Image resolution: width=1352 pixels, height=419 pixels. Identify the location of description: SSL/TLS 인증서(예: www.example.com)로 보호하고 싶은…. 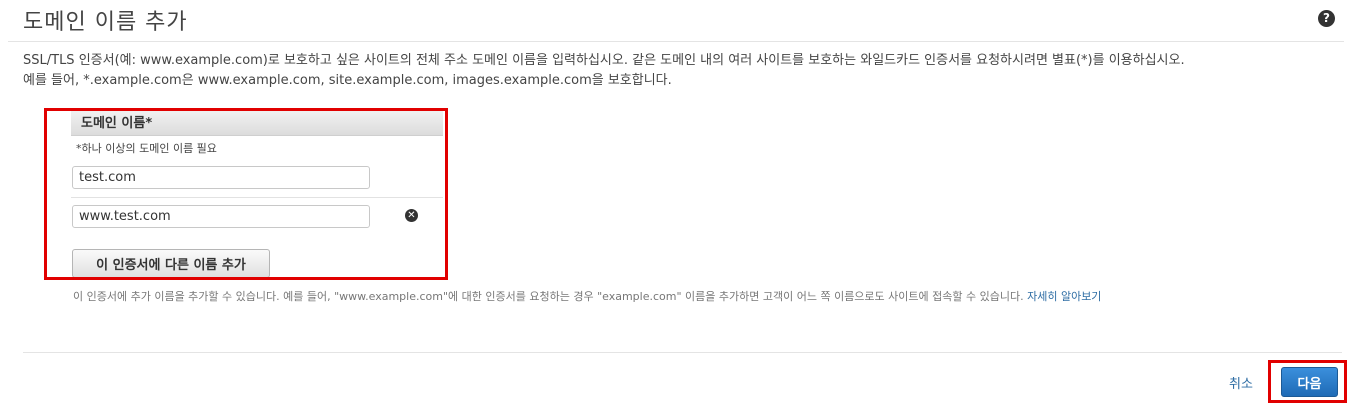
(678, 71).